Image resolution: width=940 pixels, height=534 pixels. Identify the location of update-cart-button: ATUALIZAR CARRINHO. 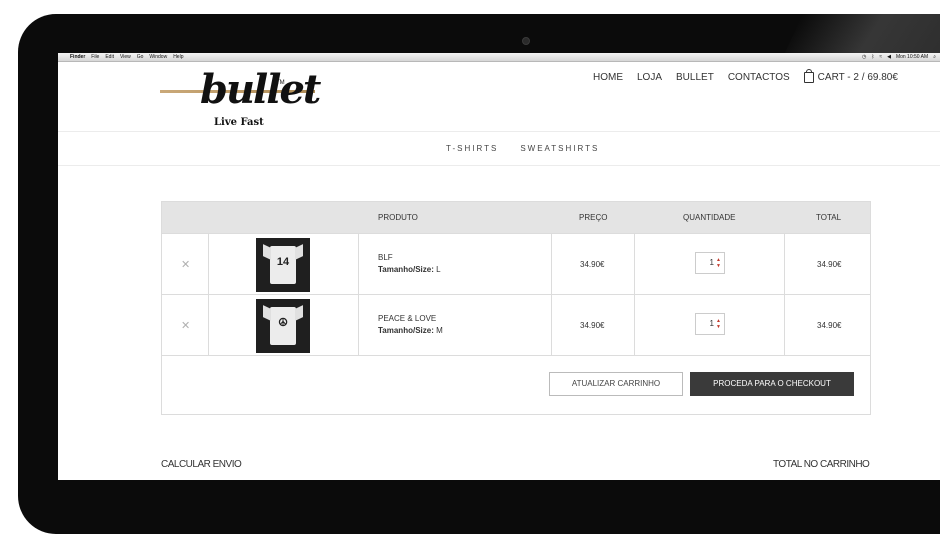
(616, 384).